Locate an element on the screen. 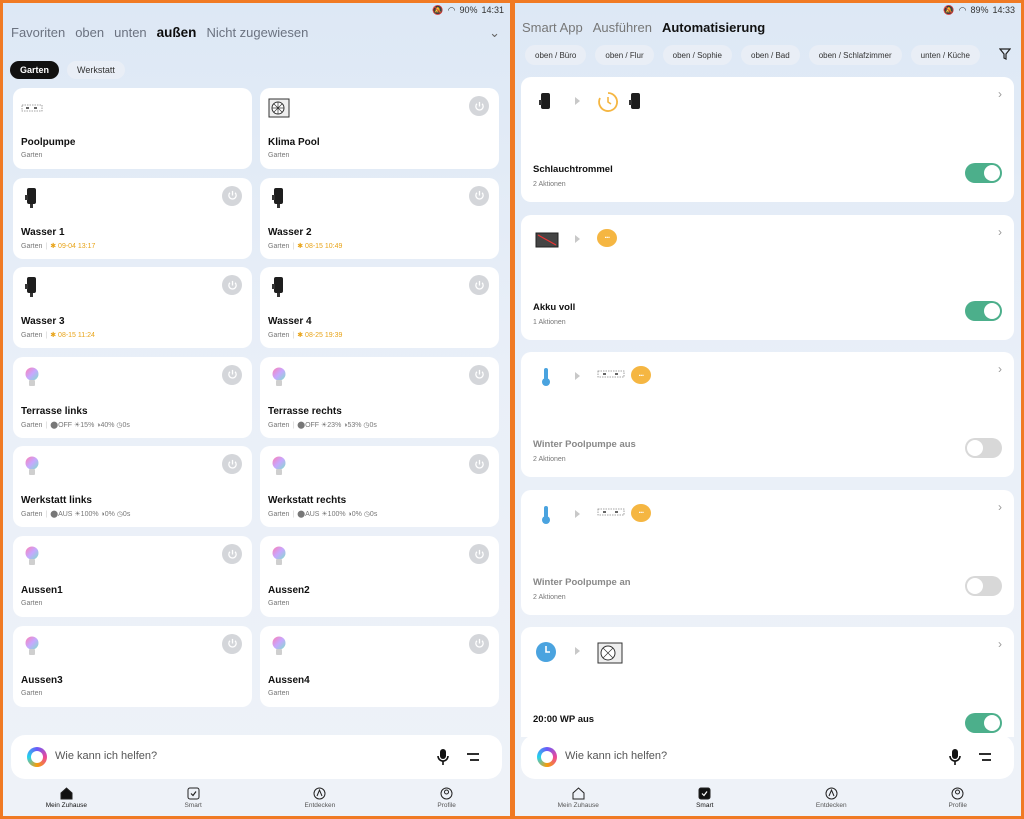 The width and height of the screenshot is (1024, 819). room-chip: oben / Sophie is located at coordinates (697, 55).